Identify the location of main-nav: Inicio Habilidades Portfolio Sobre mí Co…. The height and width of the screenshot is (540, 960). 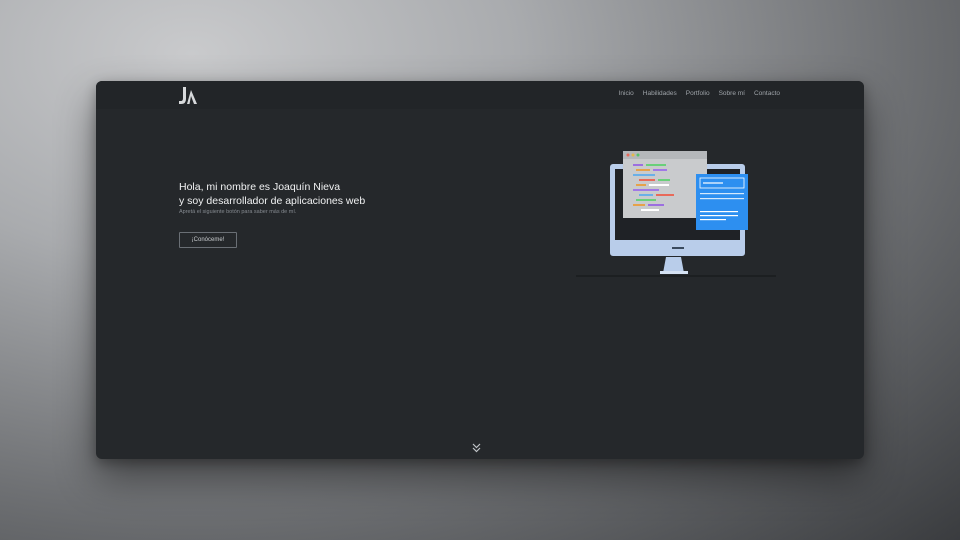
(699, 93).